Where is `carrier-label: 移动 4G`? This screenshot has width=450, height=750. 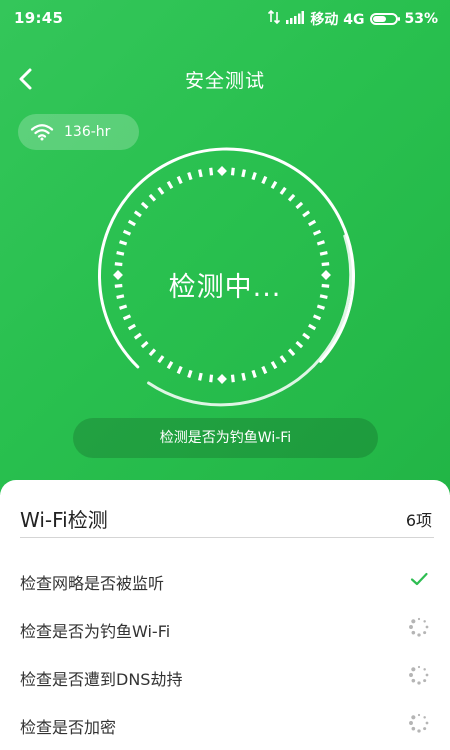
carrier-label: 移动 4G is located at coordinates (337, 20).